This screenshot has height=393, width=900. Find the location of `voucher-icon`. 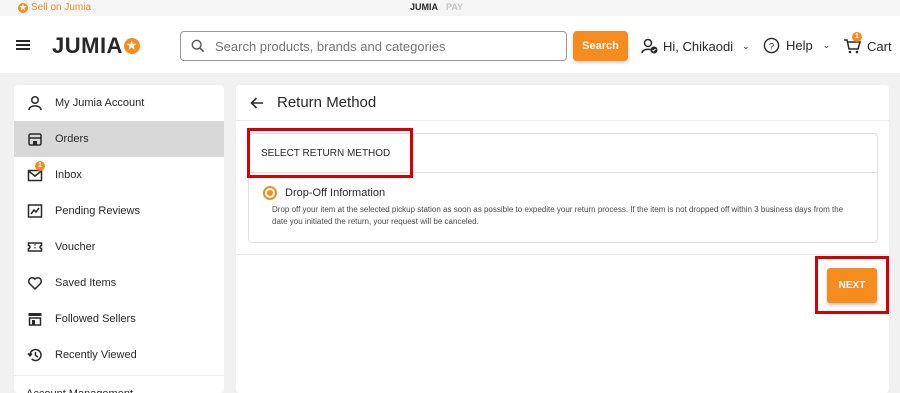

voucher-icon is located at coordinates (35, 247).